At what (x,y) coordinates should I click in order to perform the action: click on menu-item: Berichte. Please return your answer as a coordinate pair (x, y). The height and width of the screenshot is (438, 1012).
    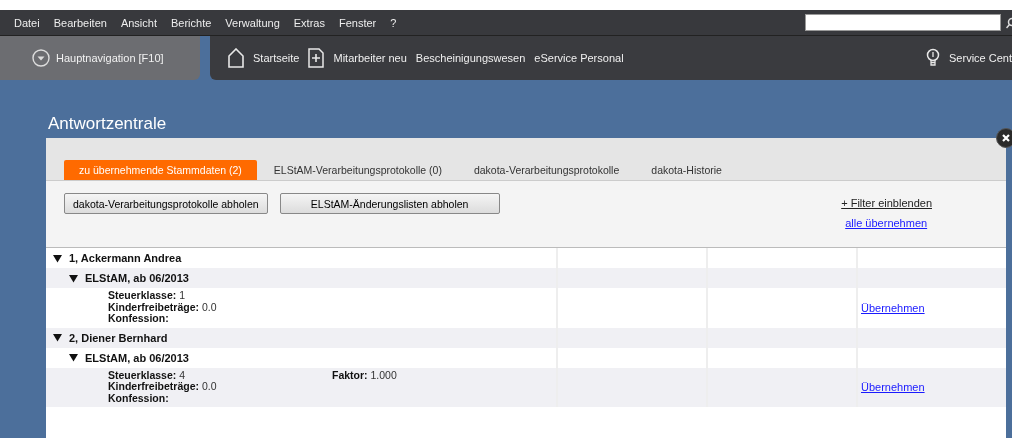
    Looking at the image, I should click on (191, 22).